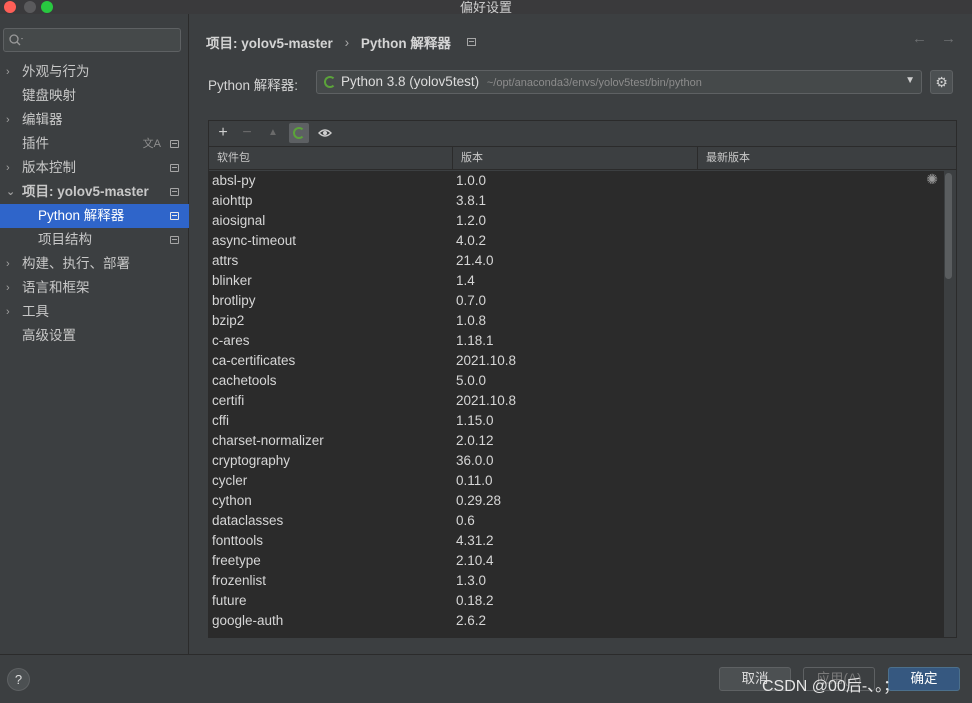  I want to click on table-row: cython 0.29.28, so click(576, 501).